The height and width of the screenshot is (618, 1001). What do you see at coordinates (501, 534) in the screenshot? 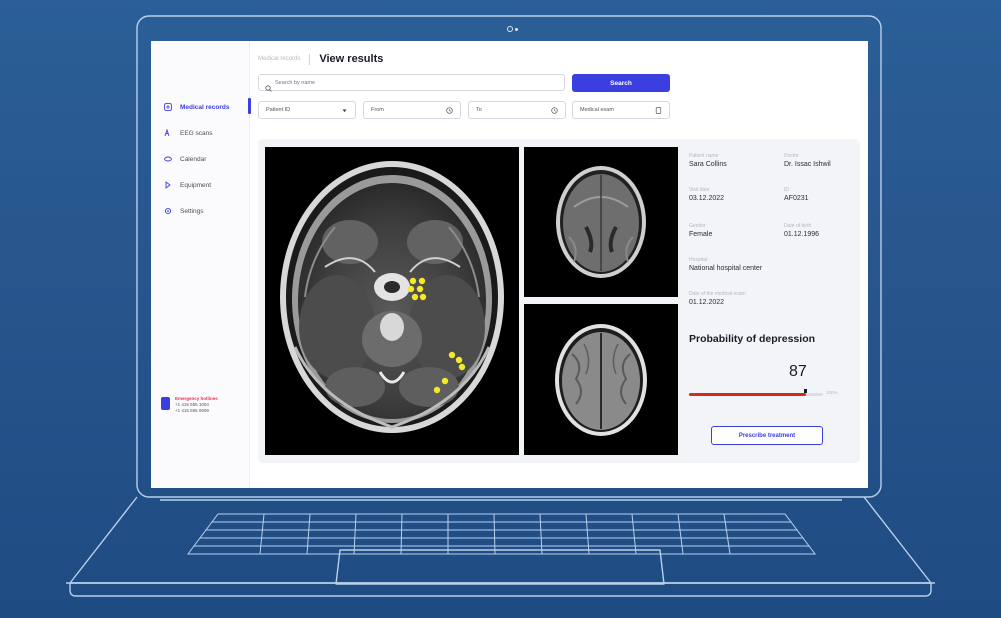
I see `keyboard-grid` at bounding box center [501, 534].